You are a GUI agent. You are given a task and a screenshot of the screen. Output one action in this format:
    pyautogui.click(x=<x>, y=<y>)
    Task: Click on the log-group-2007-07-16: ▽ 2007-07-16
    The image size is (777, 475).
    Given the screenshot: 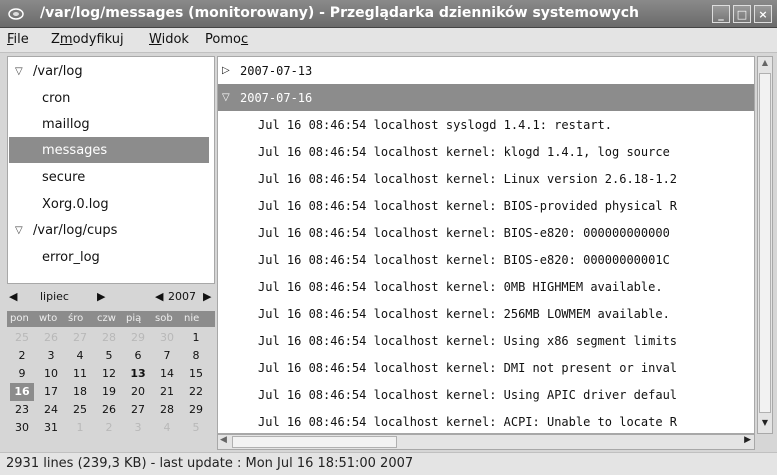 What is the action you would take?
    pyautogui.click(x=486, y=97)
    